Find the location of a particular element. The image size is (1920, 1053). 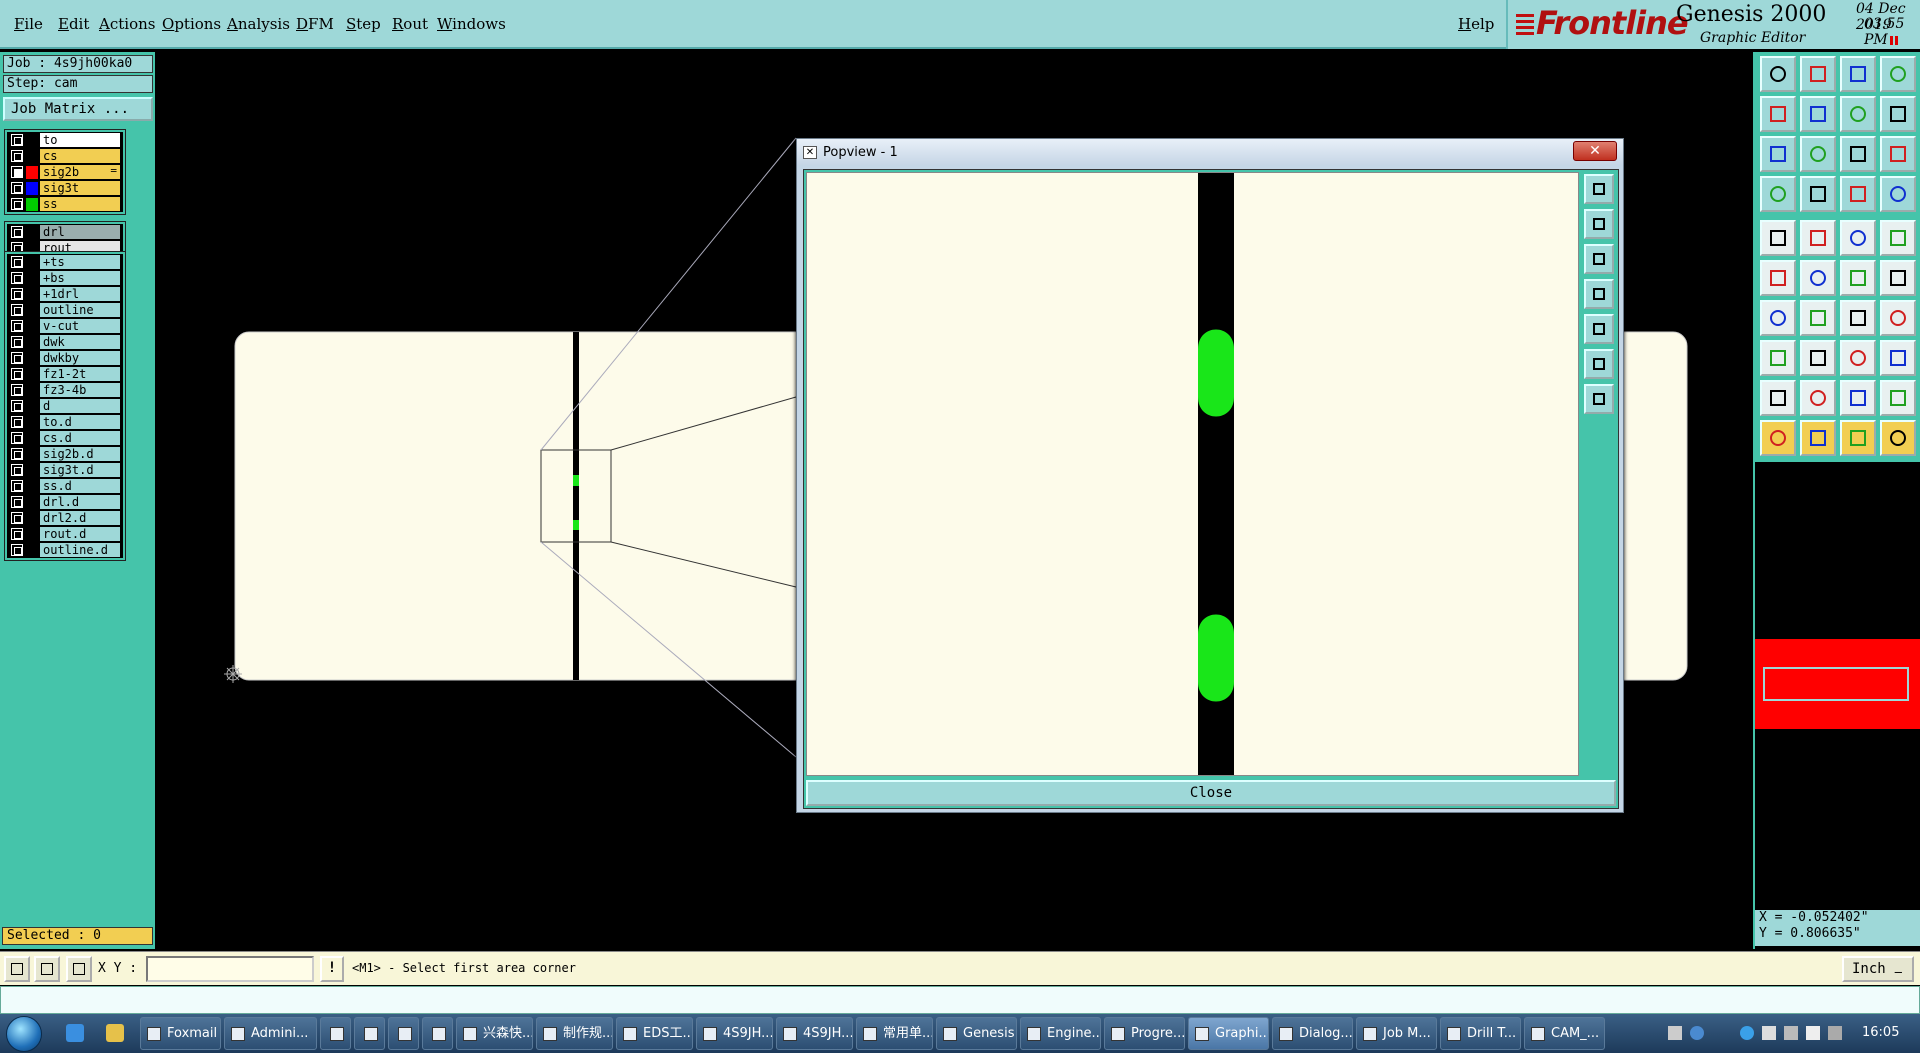

tool-button-8-1-icon is located at coordinates (1818, 398).